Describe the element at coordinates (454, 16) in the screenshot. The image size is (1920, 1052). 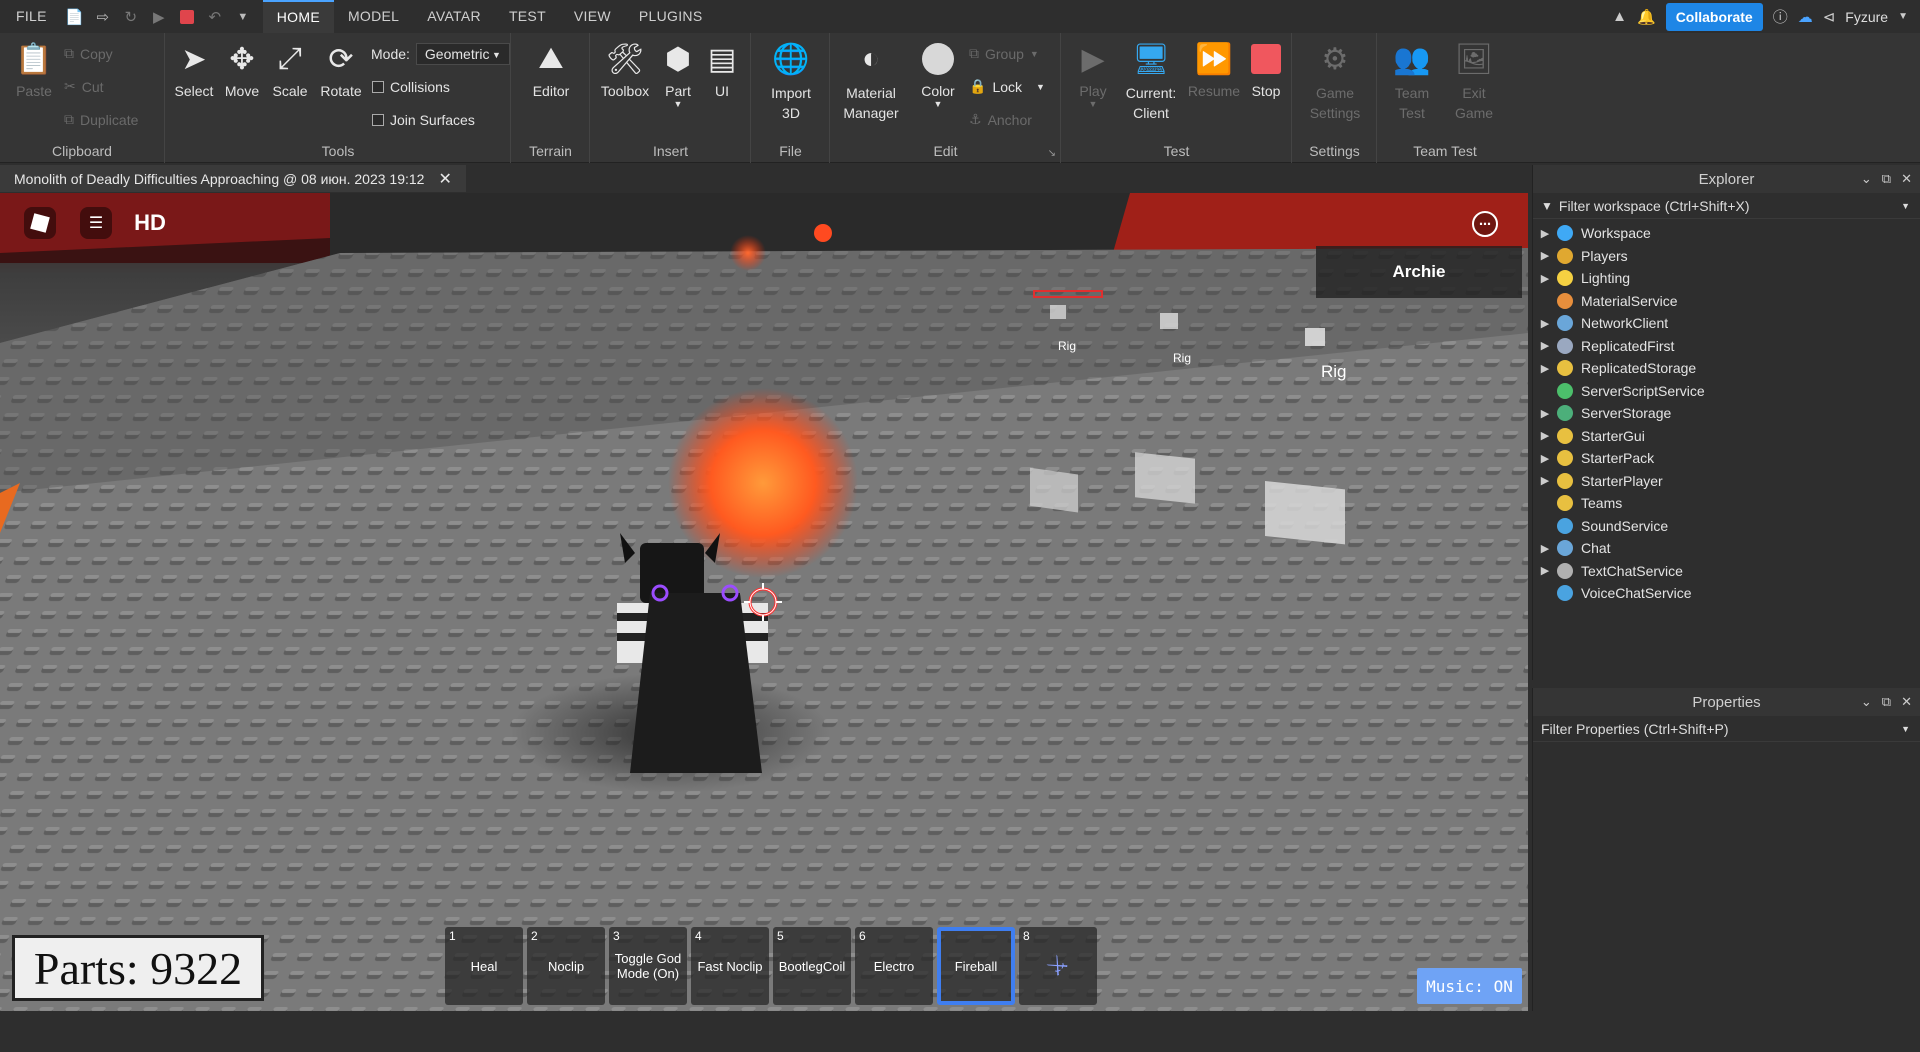
I see `tab-avatar: AVATAR` at that location.